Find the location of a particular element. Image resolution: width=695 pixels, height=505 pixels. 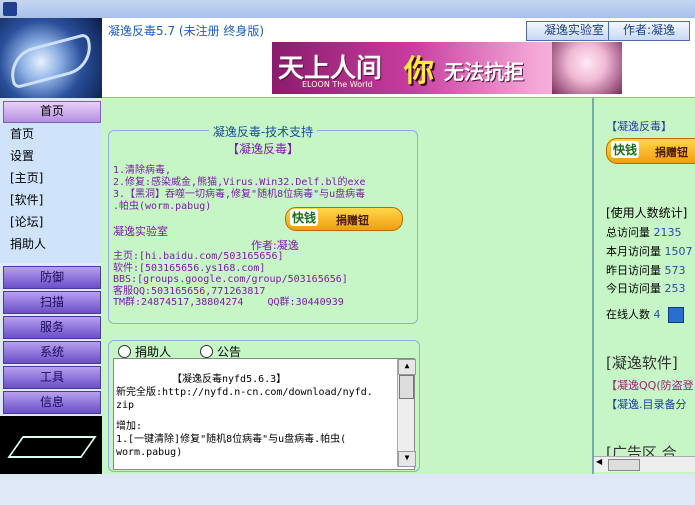

yesterday-visits-label: 昨日访问量 is located at coordinates (633, 270).